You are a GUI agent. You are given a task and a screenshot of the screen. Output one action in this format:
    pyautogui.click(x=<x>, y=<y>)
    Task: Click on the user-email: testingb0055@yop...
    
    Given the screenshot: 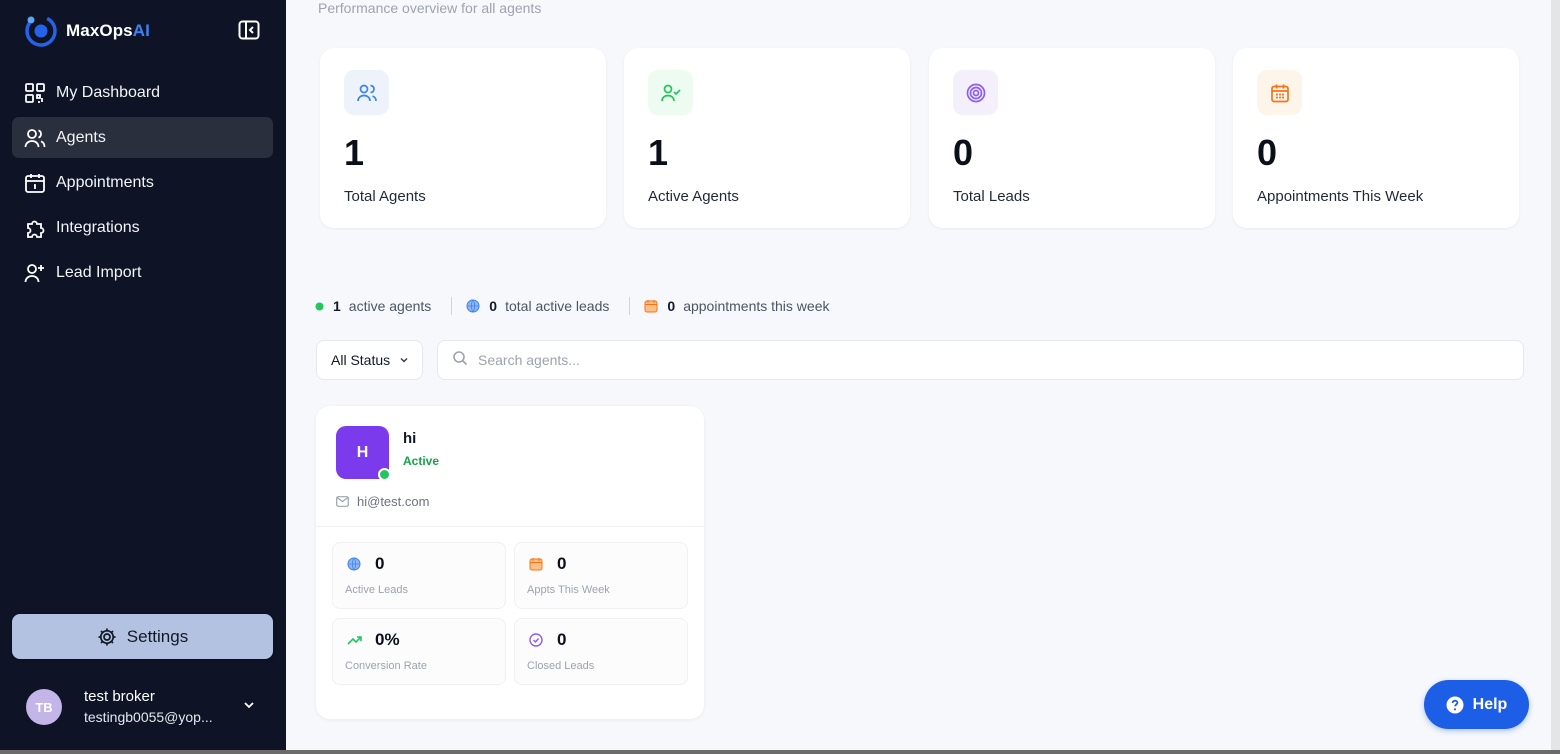 What is the action you would take?
    pyautogui.click(x=148, y=717)
    